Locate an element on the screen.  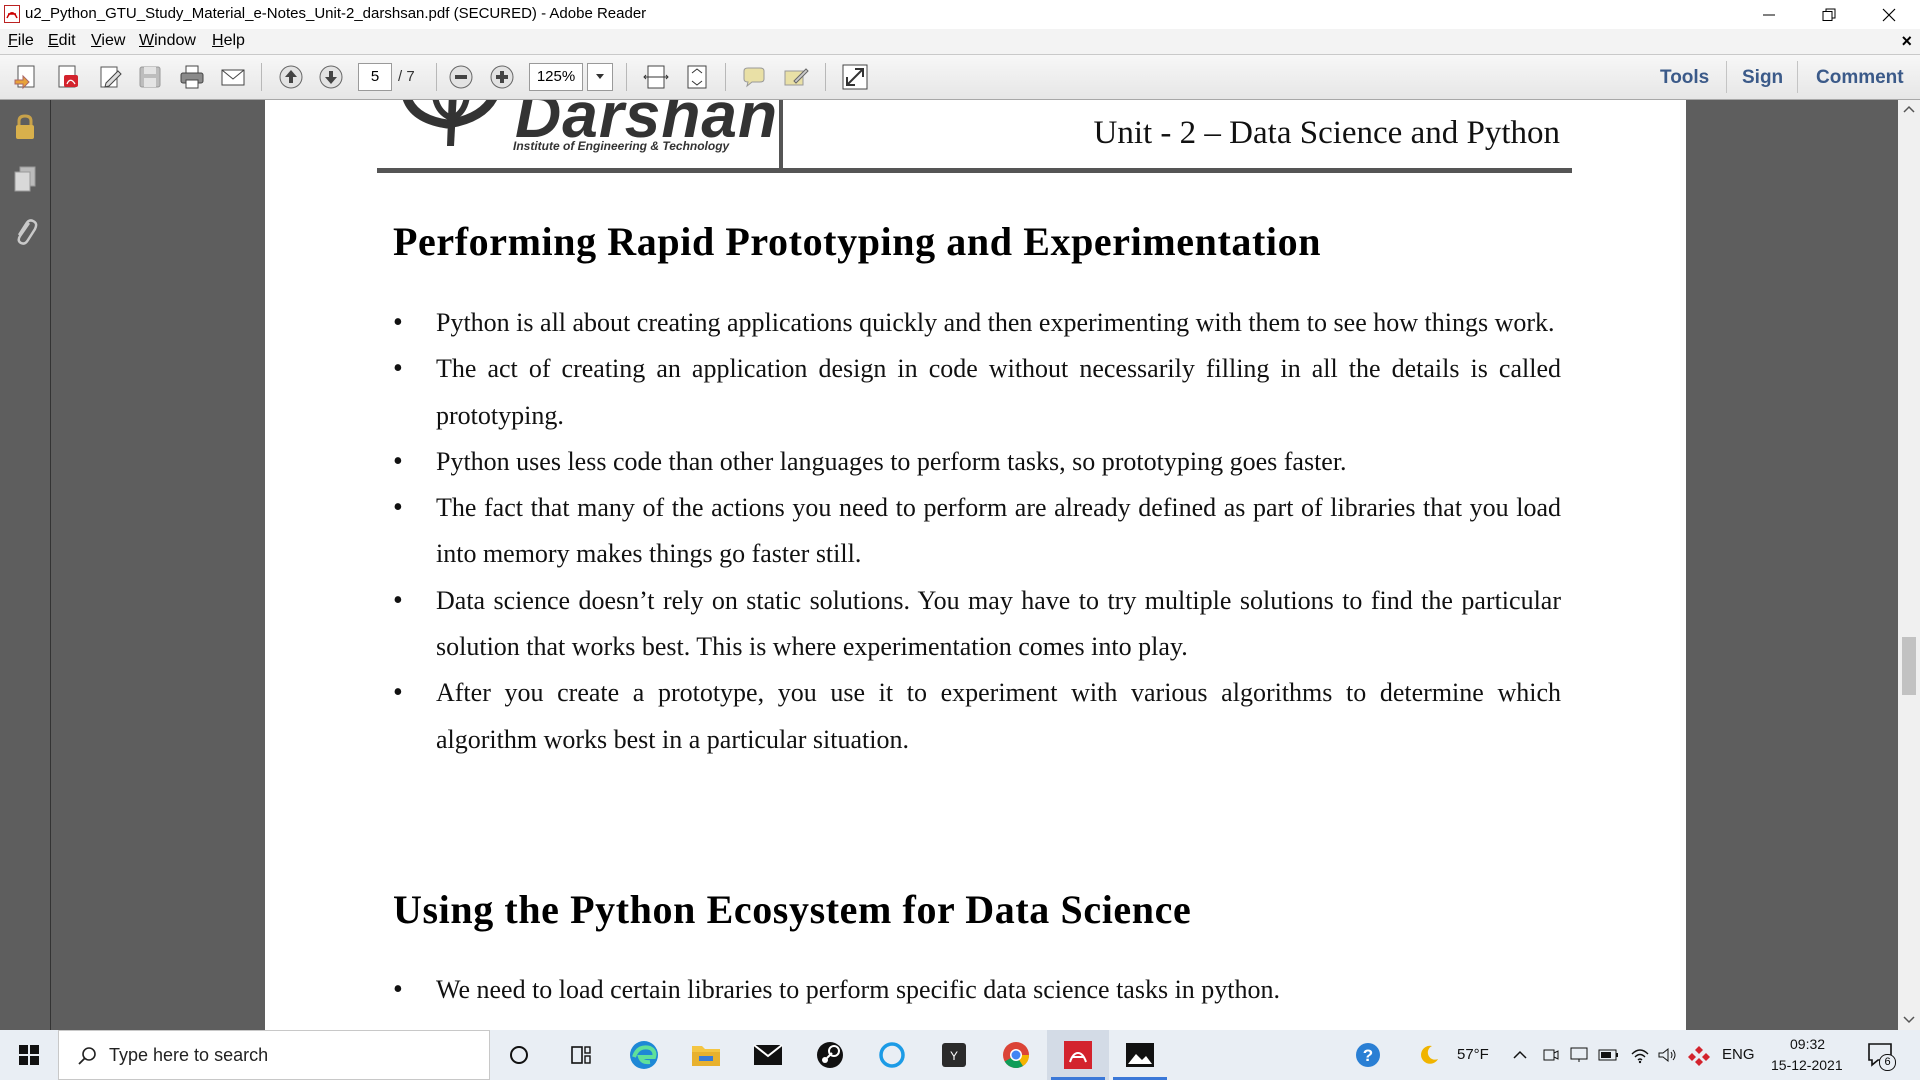
menu-edit: Edit is located at coordinates (62, 41).